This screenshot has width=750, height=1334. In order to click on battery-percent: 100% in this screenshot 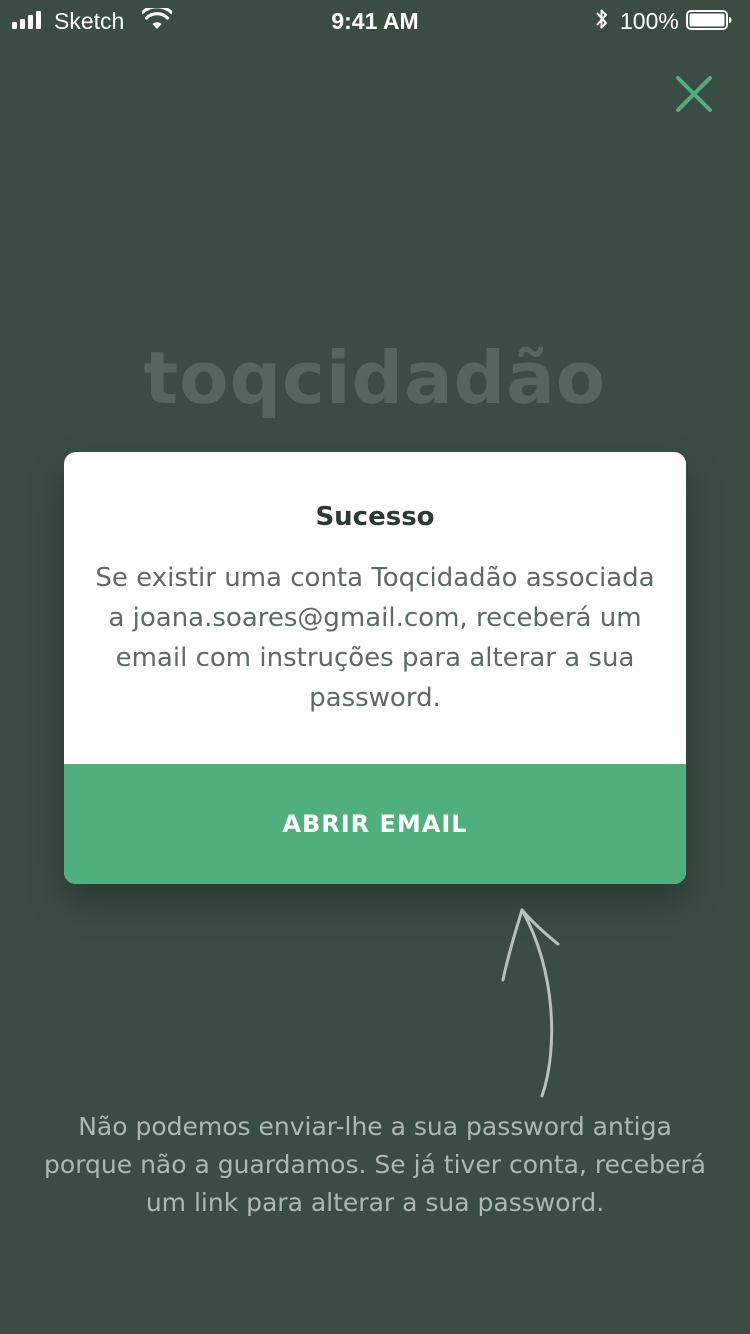, I will do `click(649, 21)`.